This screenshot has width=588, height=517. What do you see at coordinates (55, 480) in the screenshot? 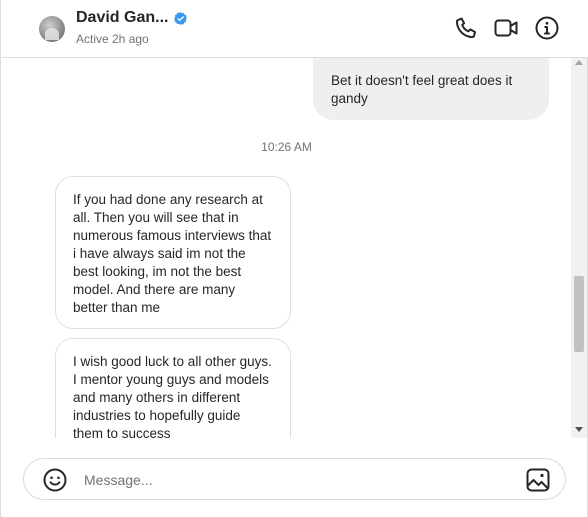
I see `emoji-icon` at bounding box center [55, 480].